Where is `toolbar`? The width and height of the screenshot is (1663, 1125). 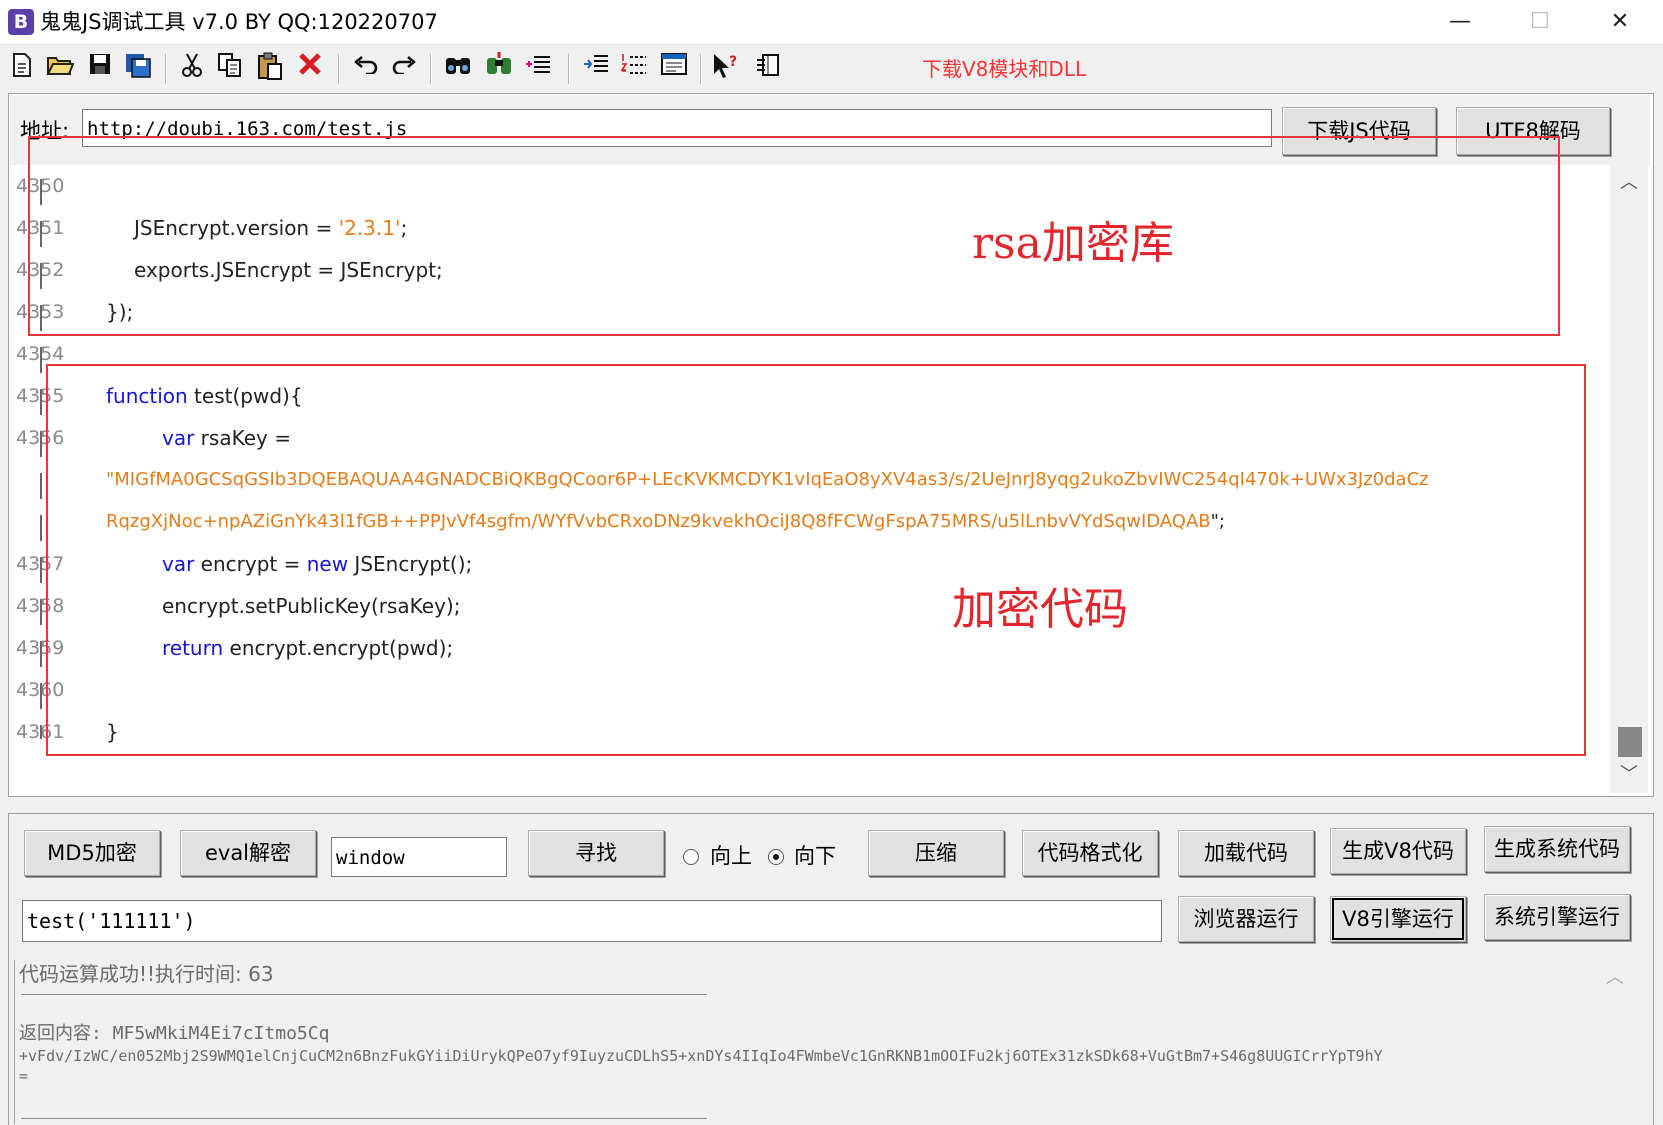
toolbar is located at coordinates (831, 69).